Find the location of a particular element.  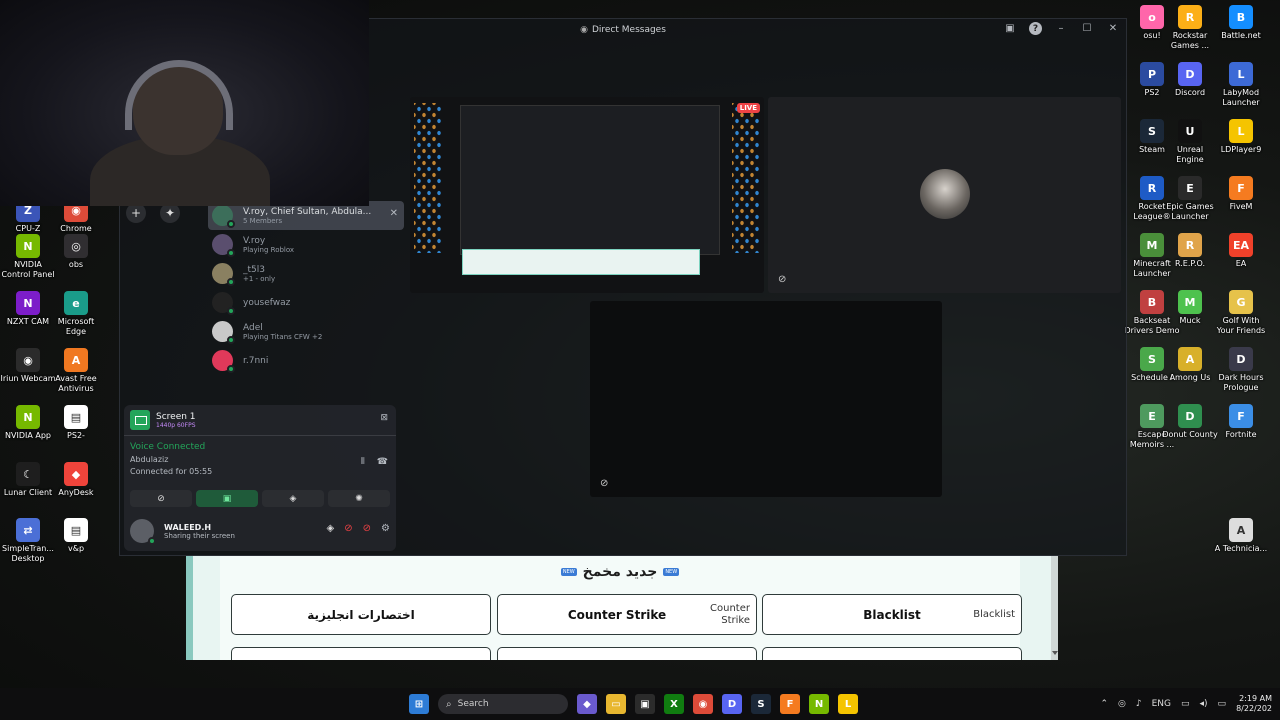

chrome-icon: ◉ is located at coordinates (703, 704).